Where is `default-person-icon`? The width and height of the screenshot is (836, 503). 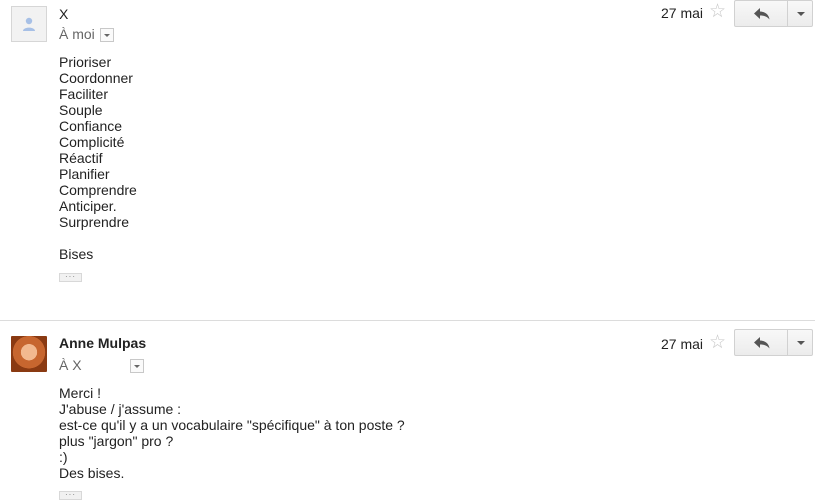 default-person-icon is located at coordinates (29, 24).